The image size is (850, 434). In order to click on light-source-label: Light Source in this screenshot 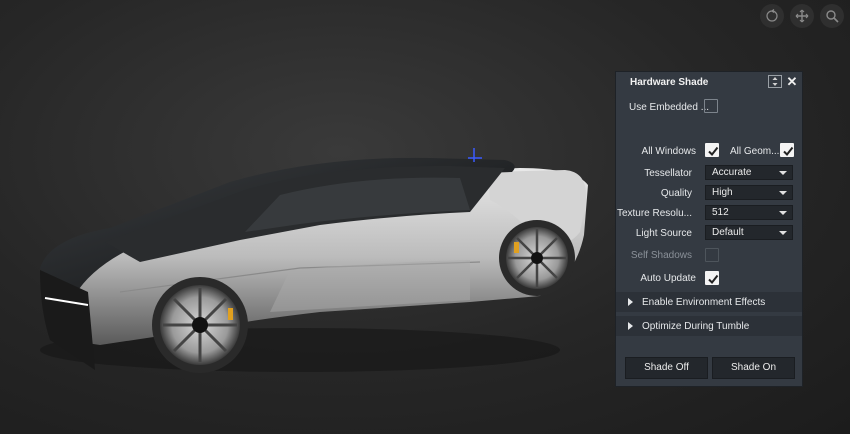, I will do `click(663, 233)`.